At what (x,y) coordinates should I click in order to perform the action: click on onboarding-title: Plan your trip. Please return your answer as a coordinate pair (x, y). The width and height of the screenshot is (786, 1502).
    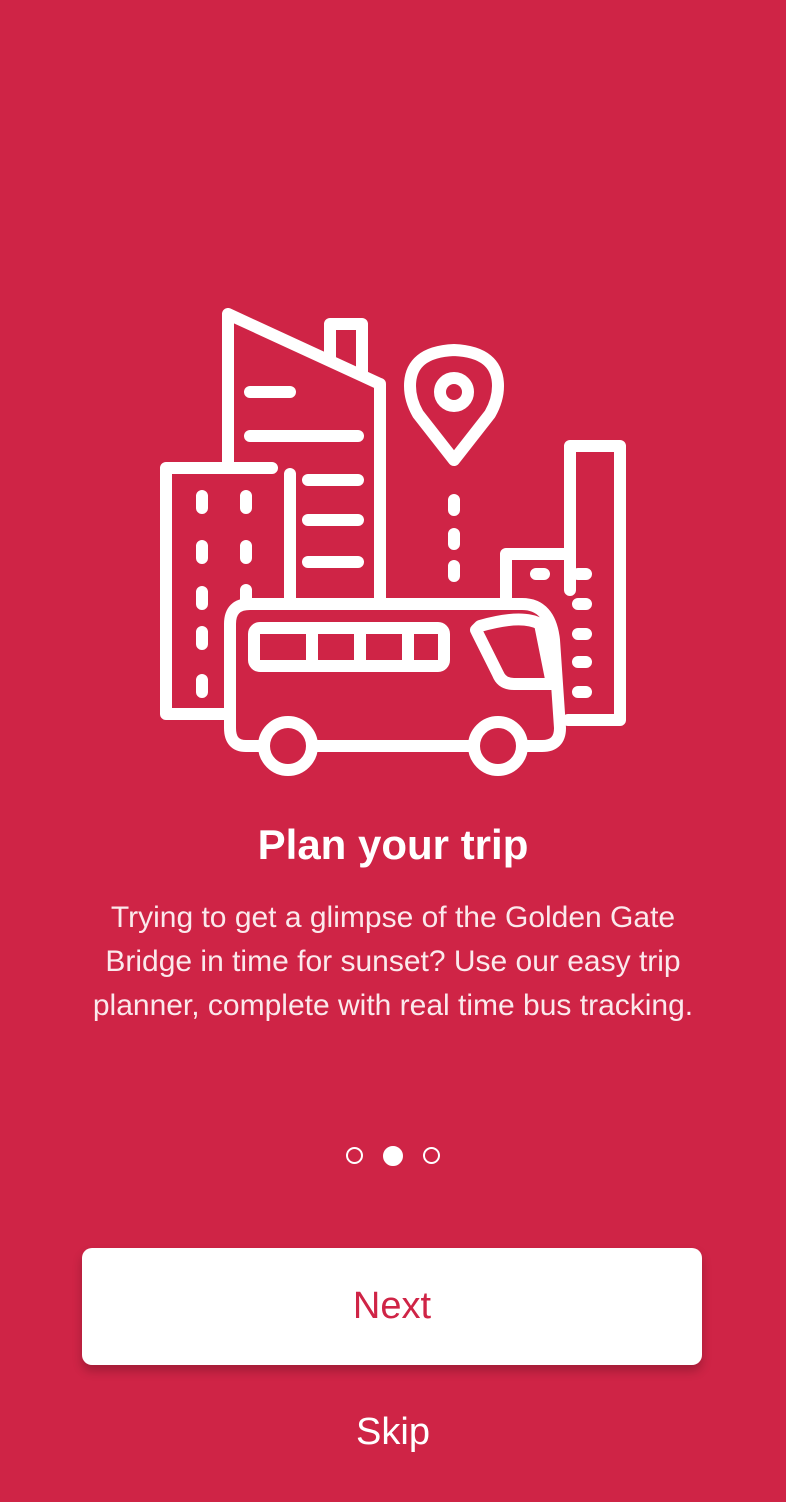
    Looking at the image, I should click on (393, 844).